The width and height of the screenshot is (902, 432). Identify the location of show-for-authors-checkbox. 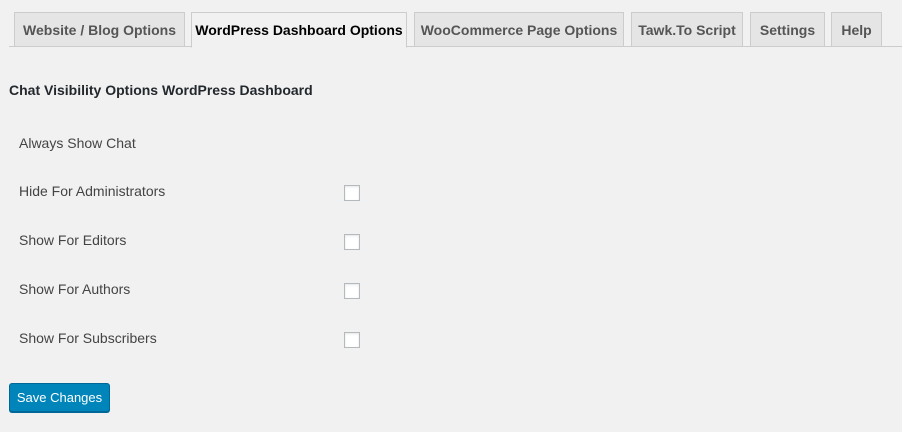
(352, 291).